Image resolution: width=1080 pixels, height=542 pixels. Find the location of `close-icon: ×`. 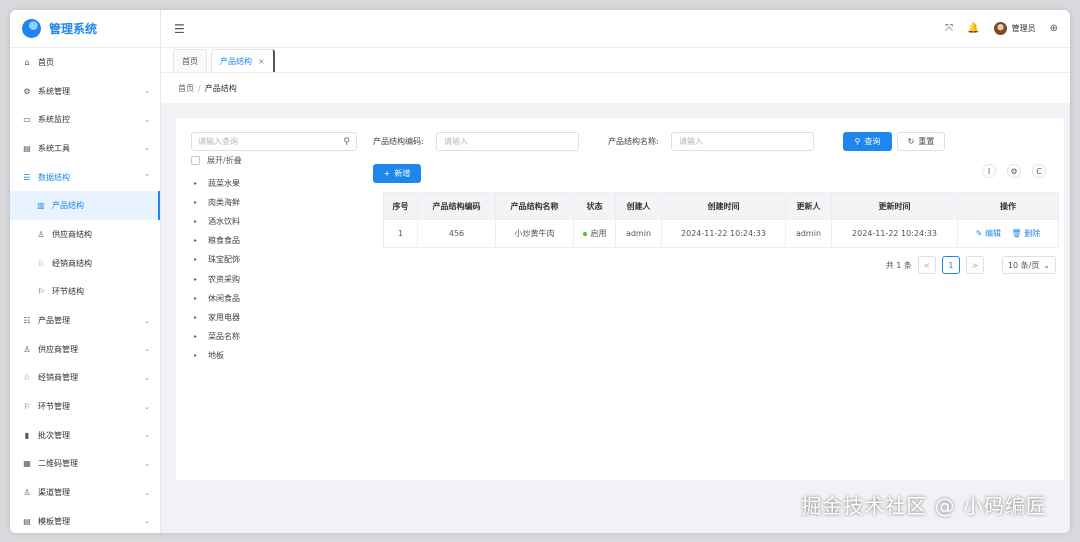

close-icon: × is located at coordinates (261, 61).